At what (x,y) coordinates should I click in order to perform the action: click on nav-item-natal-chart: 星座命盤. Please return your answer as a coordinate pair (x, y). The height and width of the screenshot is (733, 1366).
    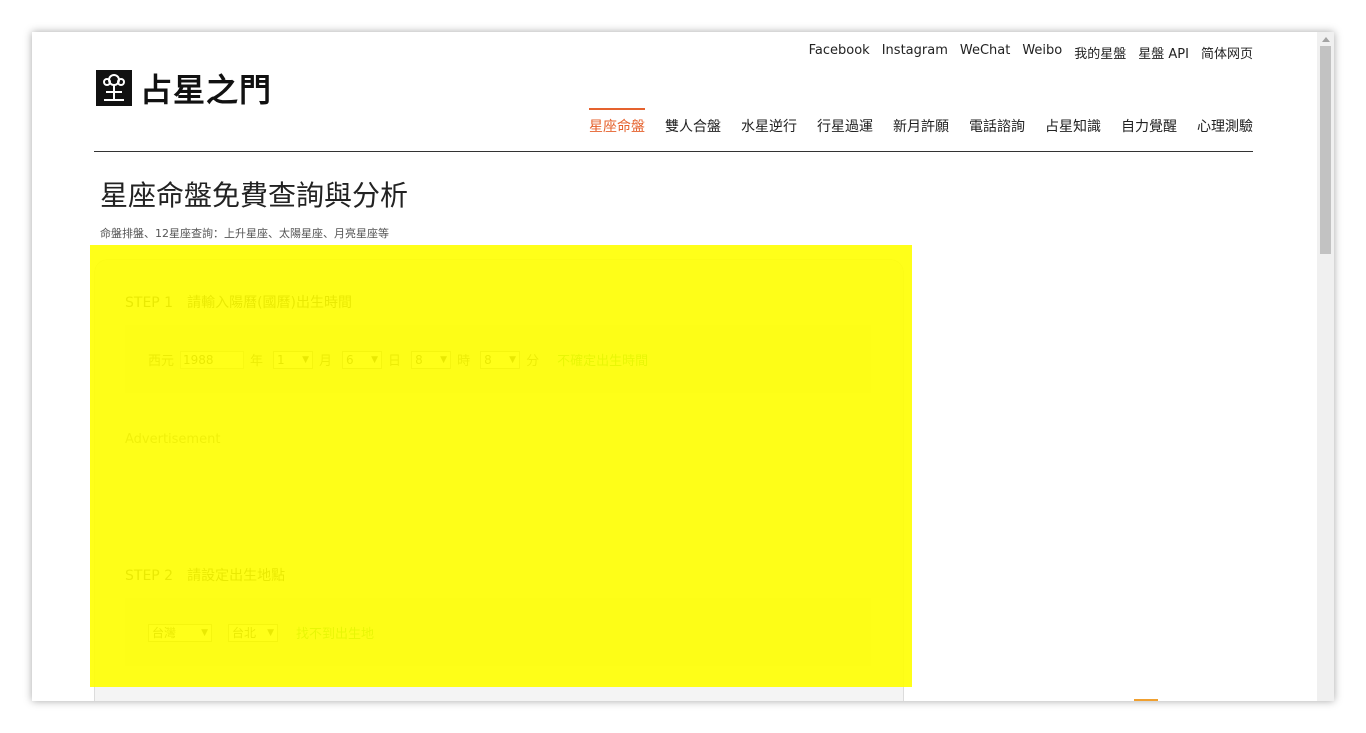
    Looking at the image, I should click on (617, 122).